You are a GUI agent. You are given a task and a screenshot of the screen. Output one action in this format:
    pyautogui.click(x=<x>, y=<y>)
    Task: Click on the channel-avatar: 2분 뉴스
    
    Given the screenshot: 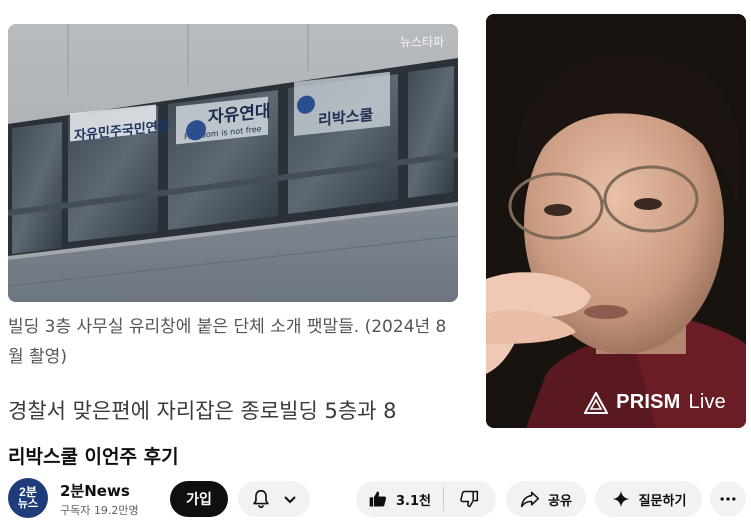 What is the action you would take?
    pyautogui.click(x=28, y=498)
    